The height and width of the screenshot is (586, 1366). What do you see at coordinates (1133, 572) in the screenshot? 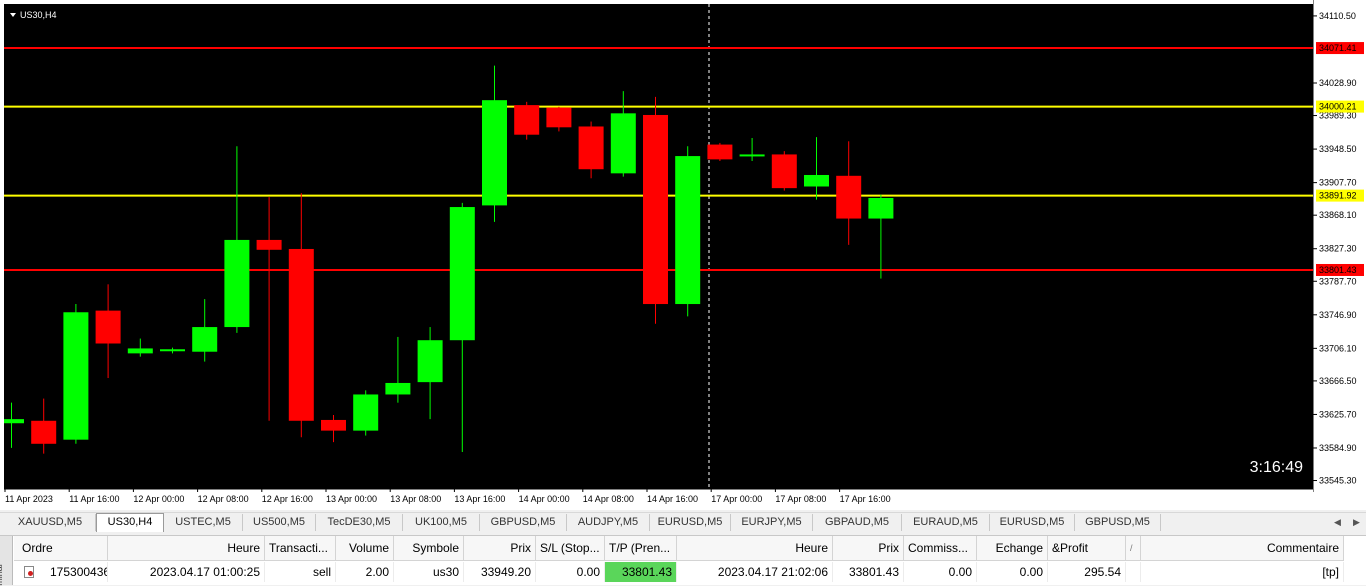
I see `table-cell` at bounding box center [1133, 572].